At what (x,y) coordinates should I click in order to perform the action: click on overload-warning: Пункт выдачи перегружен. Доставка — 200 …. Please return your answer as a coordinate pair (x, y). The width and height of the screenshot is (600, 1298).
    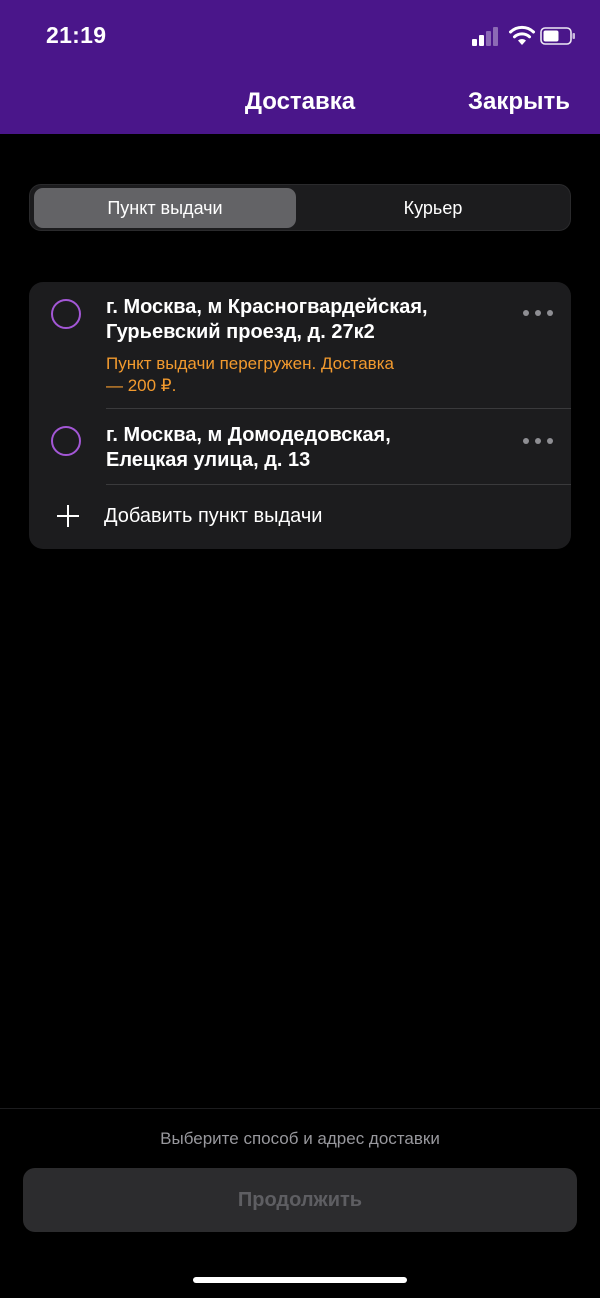
    Looking at the image, I should click on (286, 375).